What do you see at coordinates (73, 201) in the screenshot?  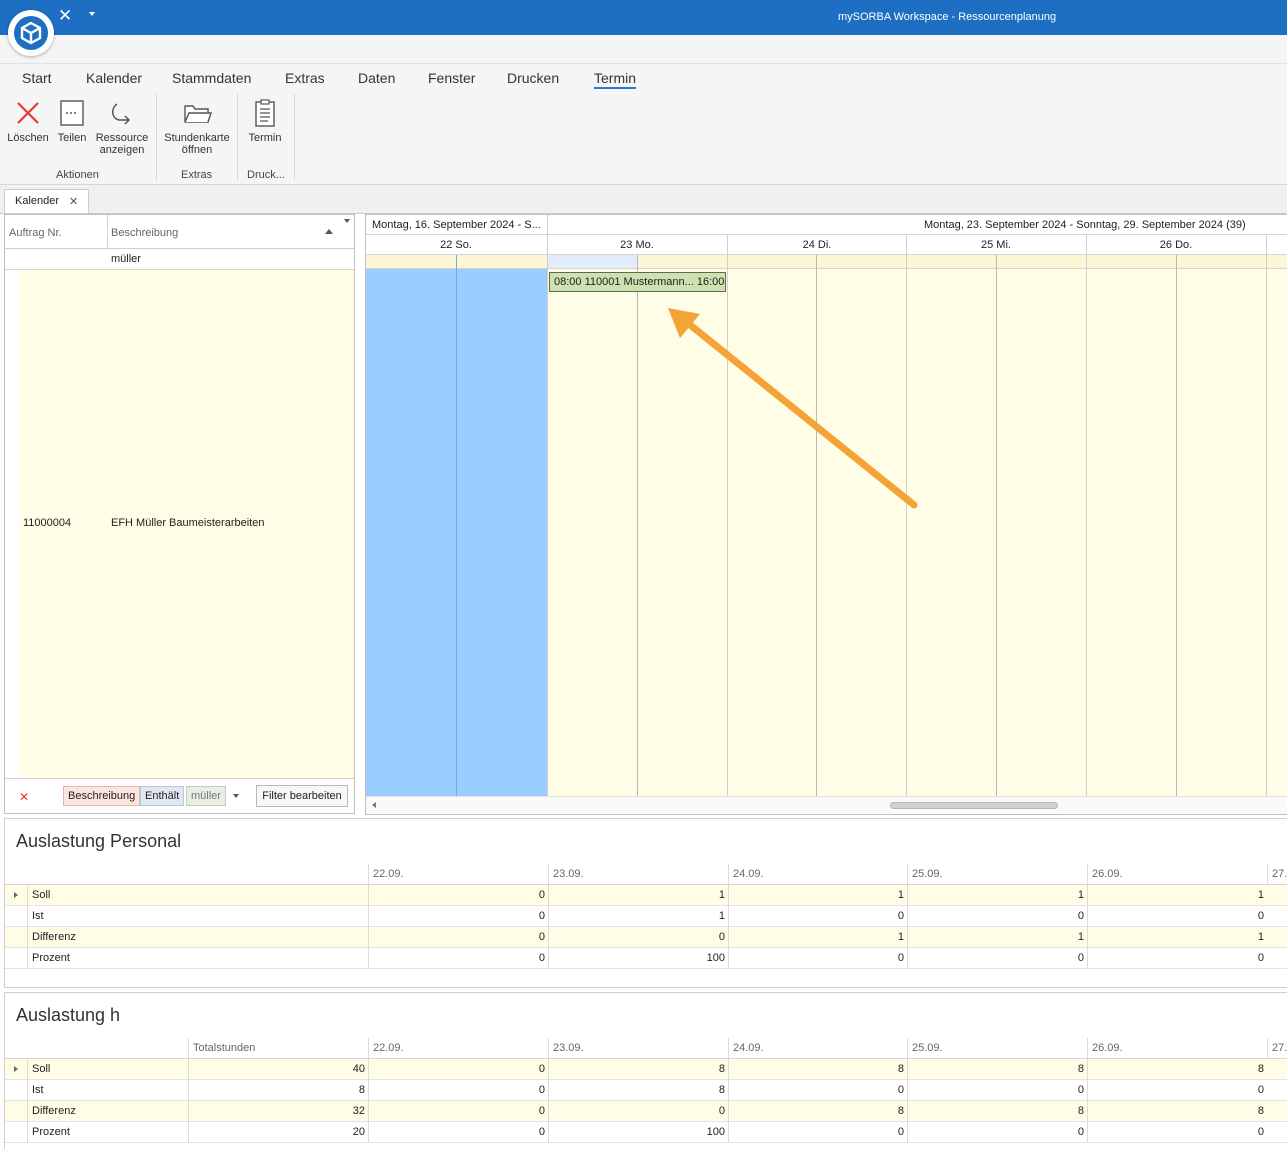 I see `close-tab-icon: ✕` at bounding box center [73, 201].